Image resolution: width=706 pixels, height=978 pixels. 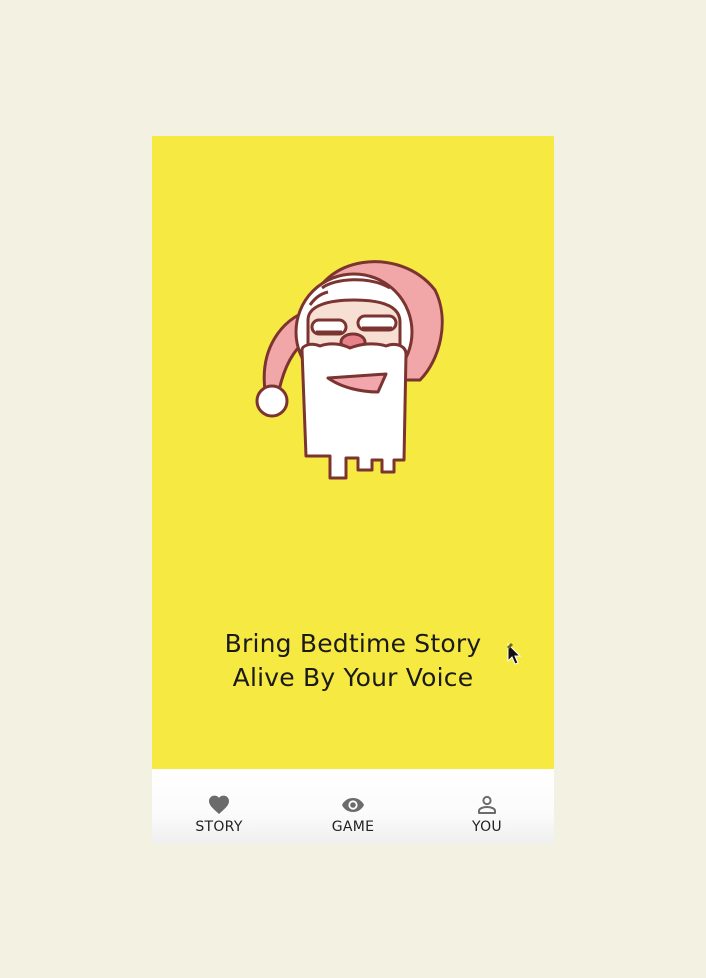 I want to click on bottom-tab-bar: STORY GAME YOU, so click(x=353, y=806).